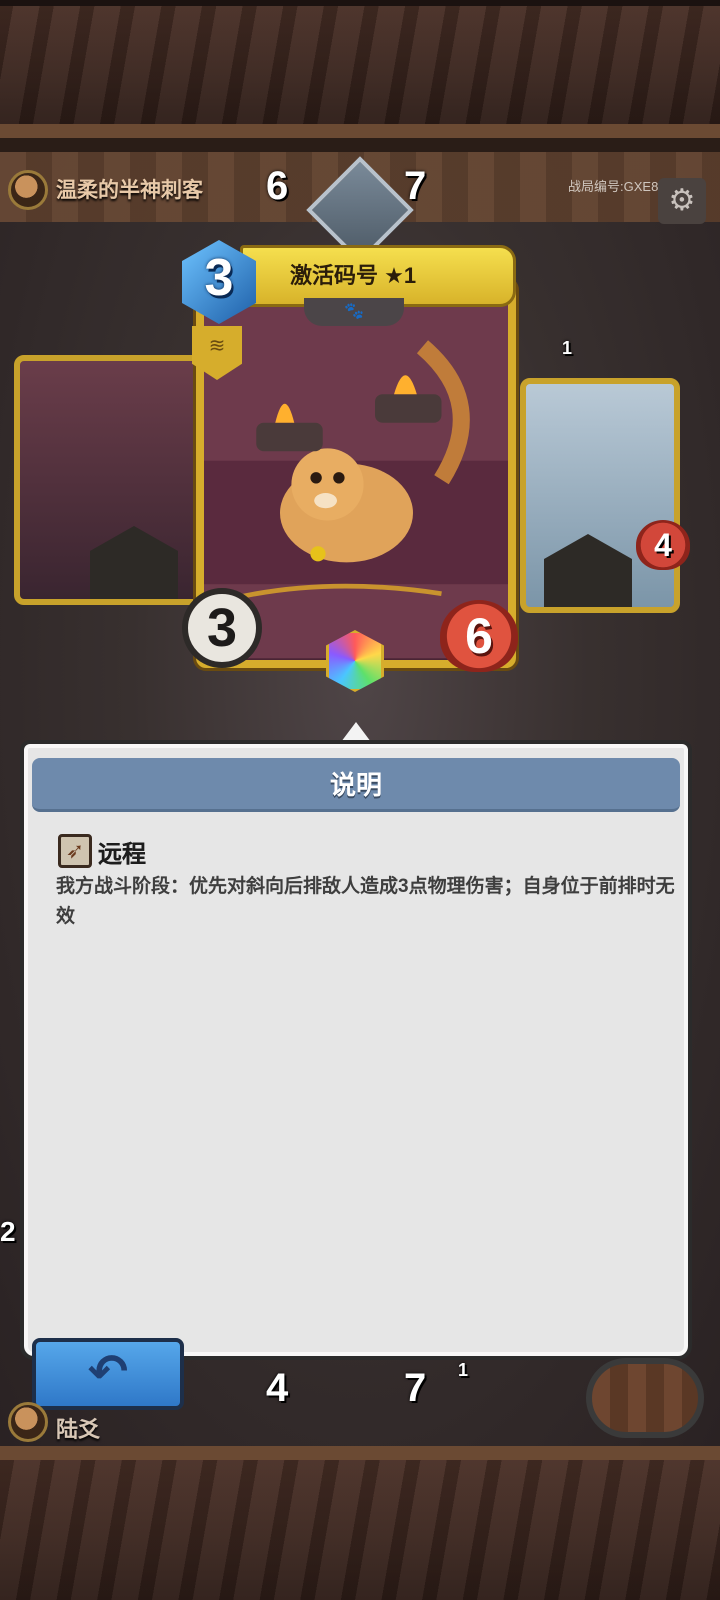 Image resolution: width=720 pixels, height=1600 pixels. I want to click on back-arrow-icon: ↶, so click(108, 1372).